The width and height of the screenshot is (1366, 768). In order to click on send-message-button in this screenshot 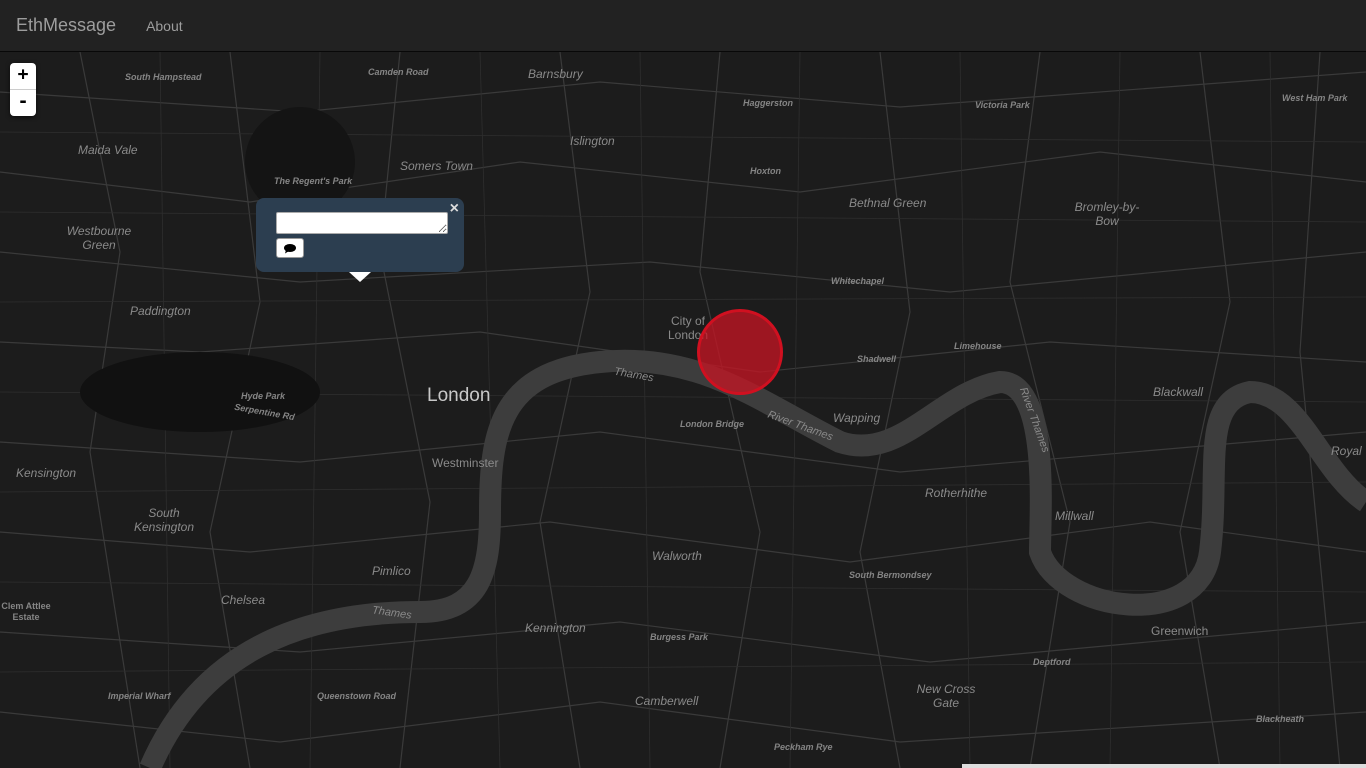, I will do `click(290, 248)`.